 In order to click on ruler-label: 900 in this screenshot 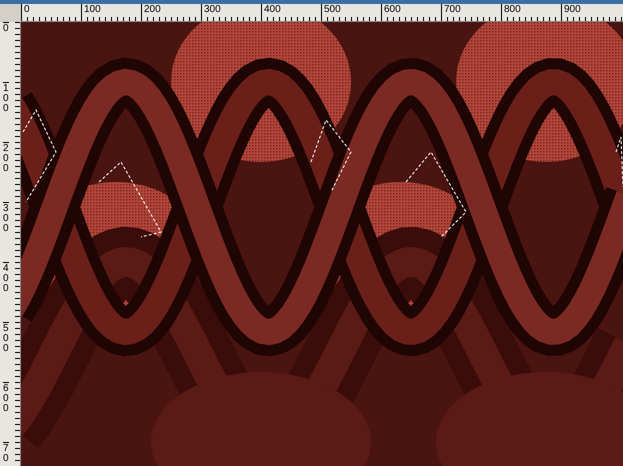, I will do `click(591, 10)`.